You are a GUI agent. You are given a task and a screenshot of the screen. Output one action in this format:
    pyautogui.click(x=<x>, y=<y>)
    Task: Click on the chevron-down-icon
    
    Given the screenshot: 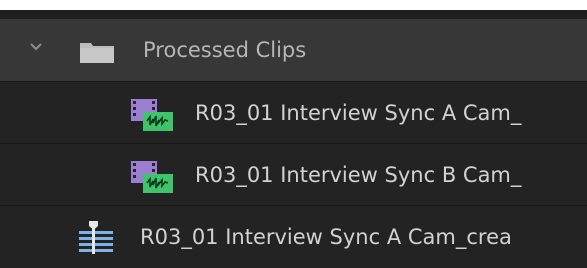 What is the action you would take?
    pyautogui.click(x=36, y=47)
    